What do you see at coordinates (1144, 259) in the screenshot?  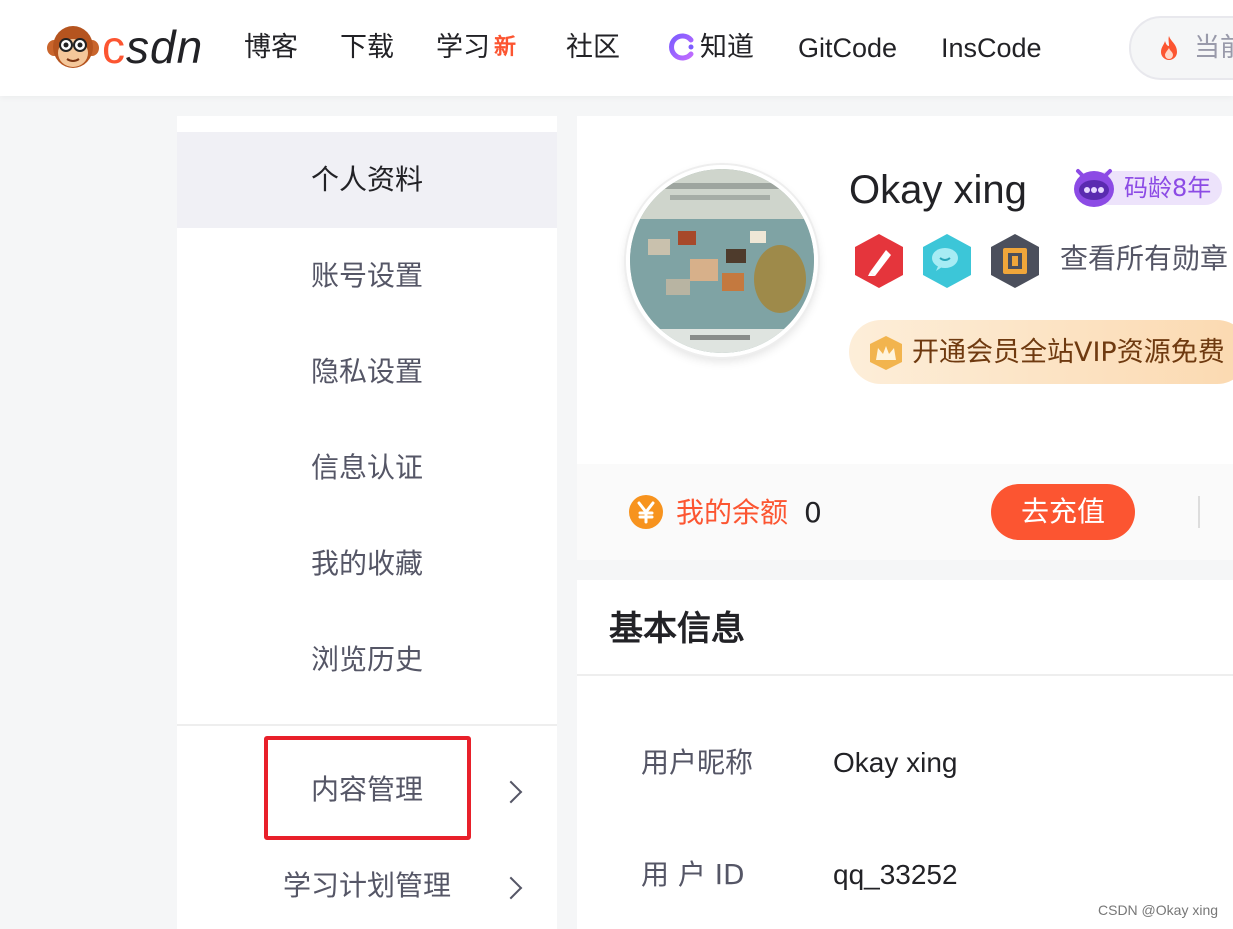 I see `view-all-medals-link: 查看所有勋章` at bounding box center [1144, 259].